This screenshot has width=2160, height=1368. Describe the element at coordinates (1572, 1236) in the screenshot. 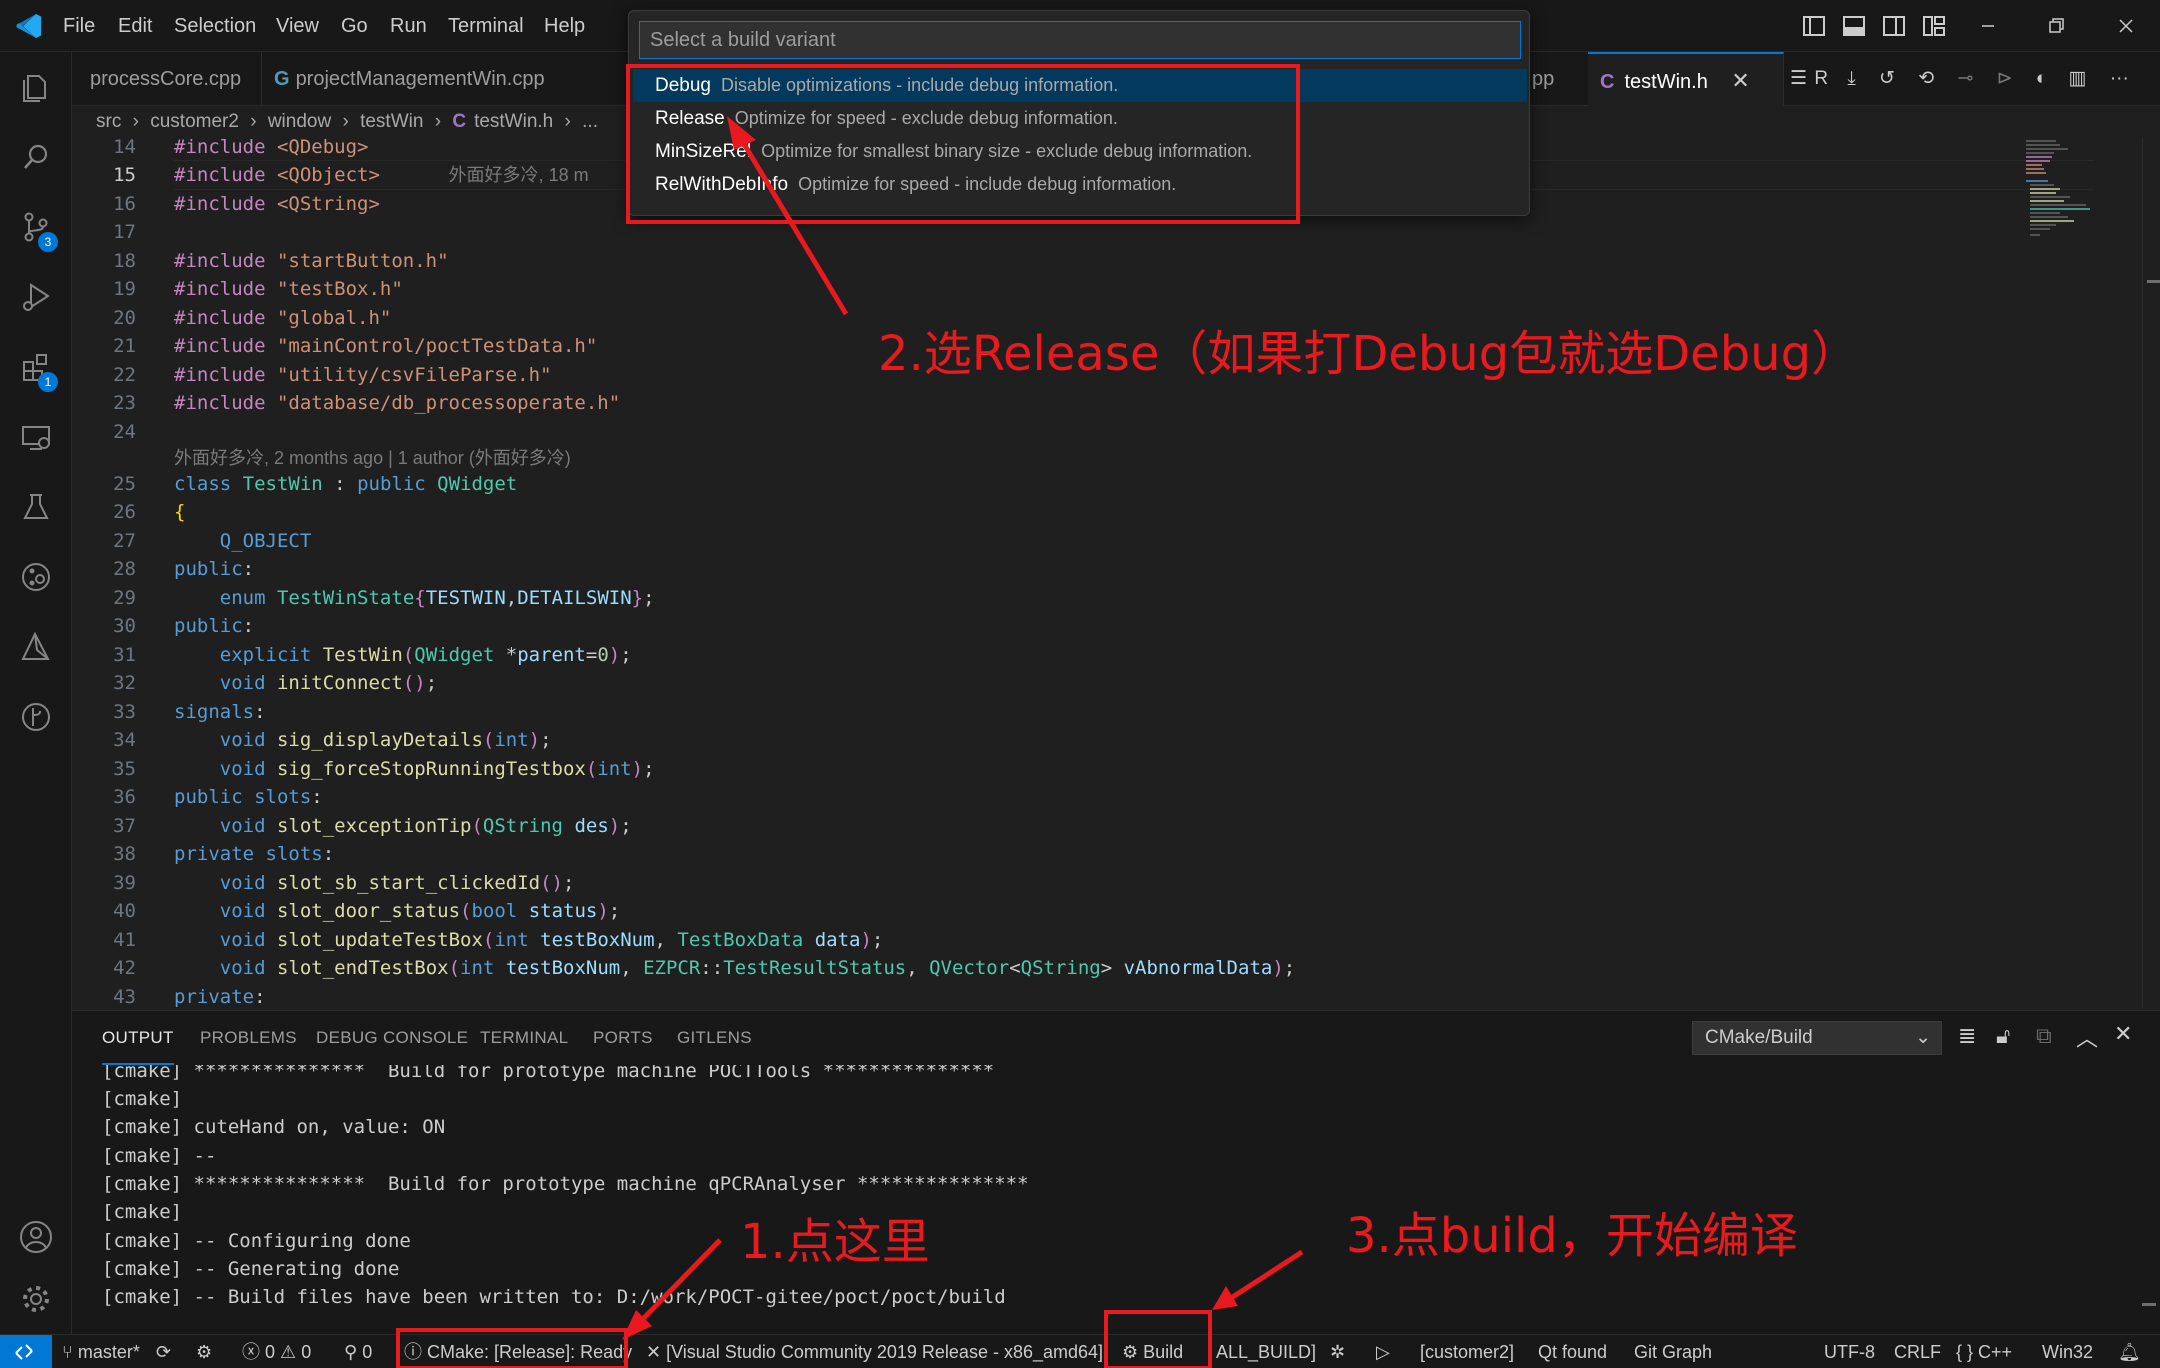

I see `annotation-step3: 3.点build，开始编译` at that location.